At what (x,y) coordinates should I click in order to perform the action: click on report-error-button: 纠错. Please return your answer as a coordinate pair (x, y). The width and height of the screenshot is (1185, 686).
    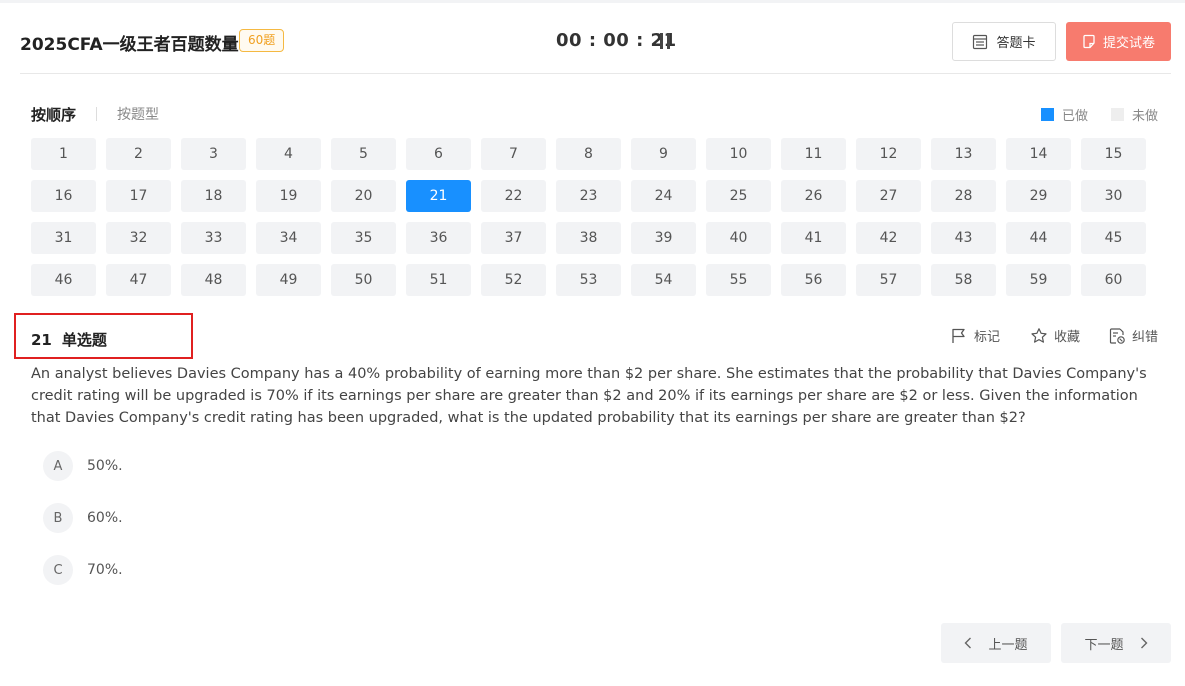
    Looking at the image, I should click on (1133, 335).